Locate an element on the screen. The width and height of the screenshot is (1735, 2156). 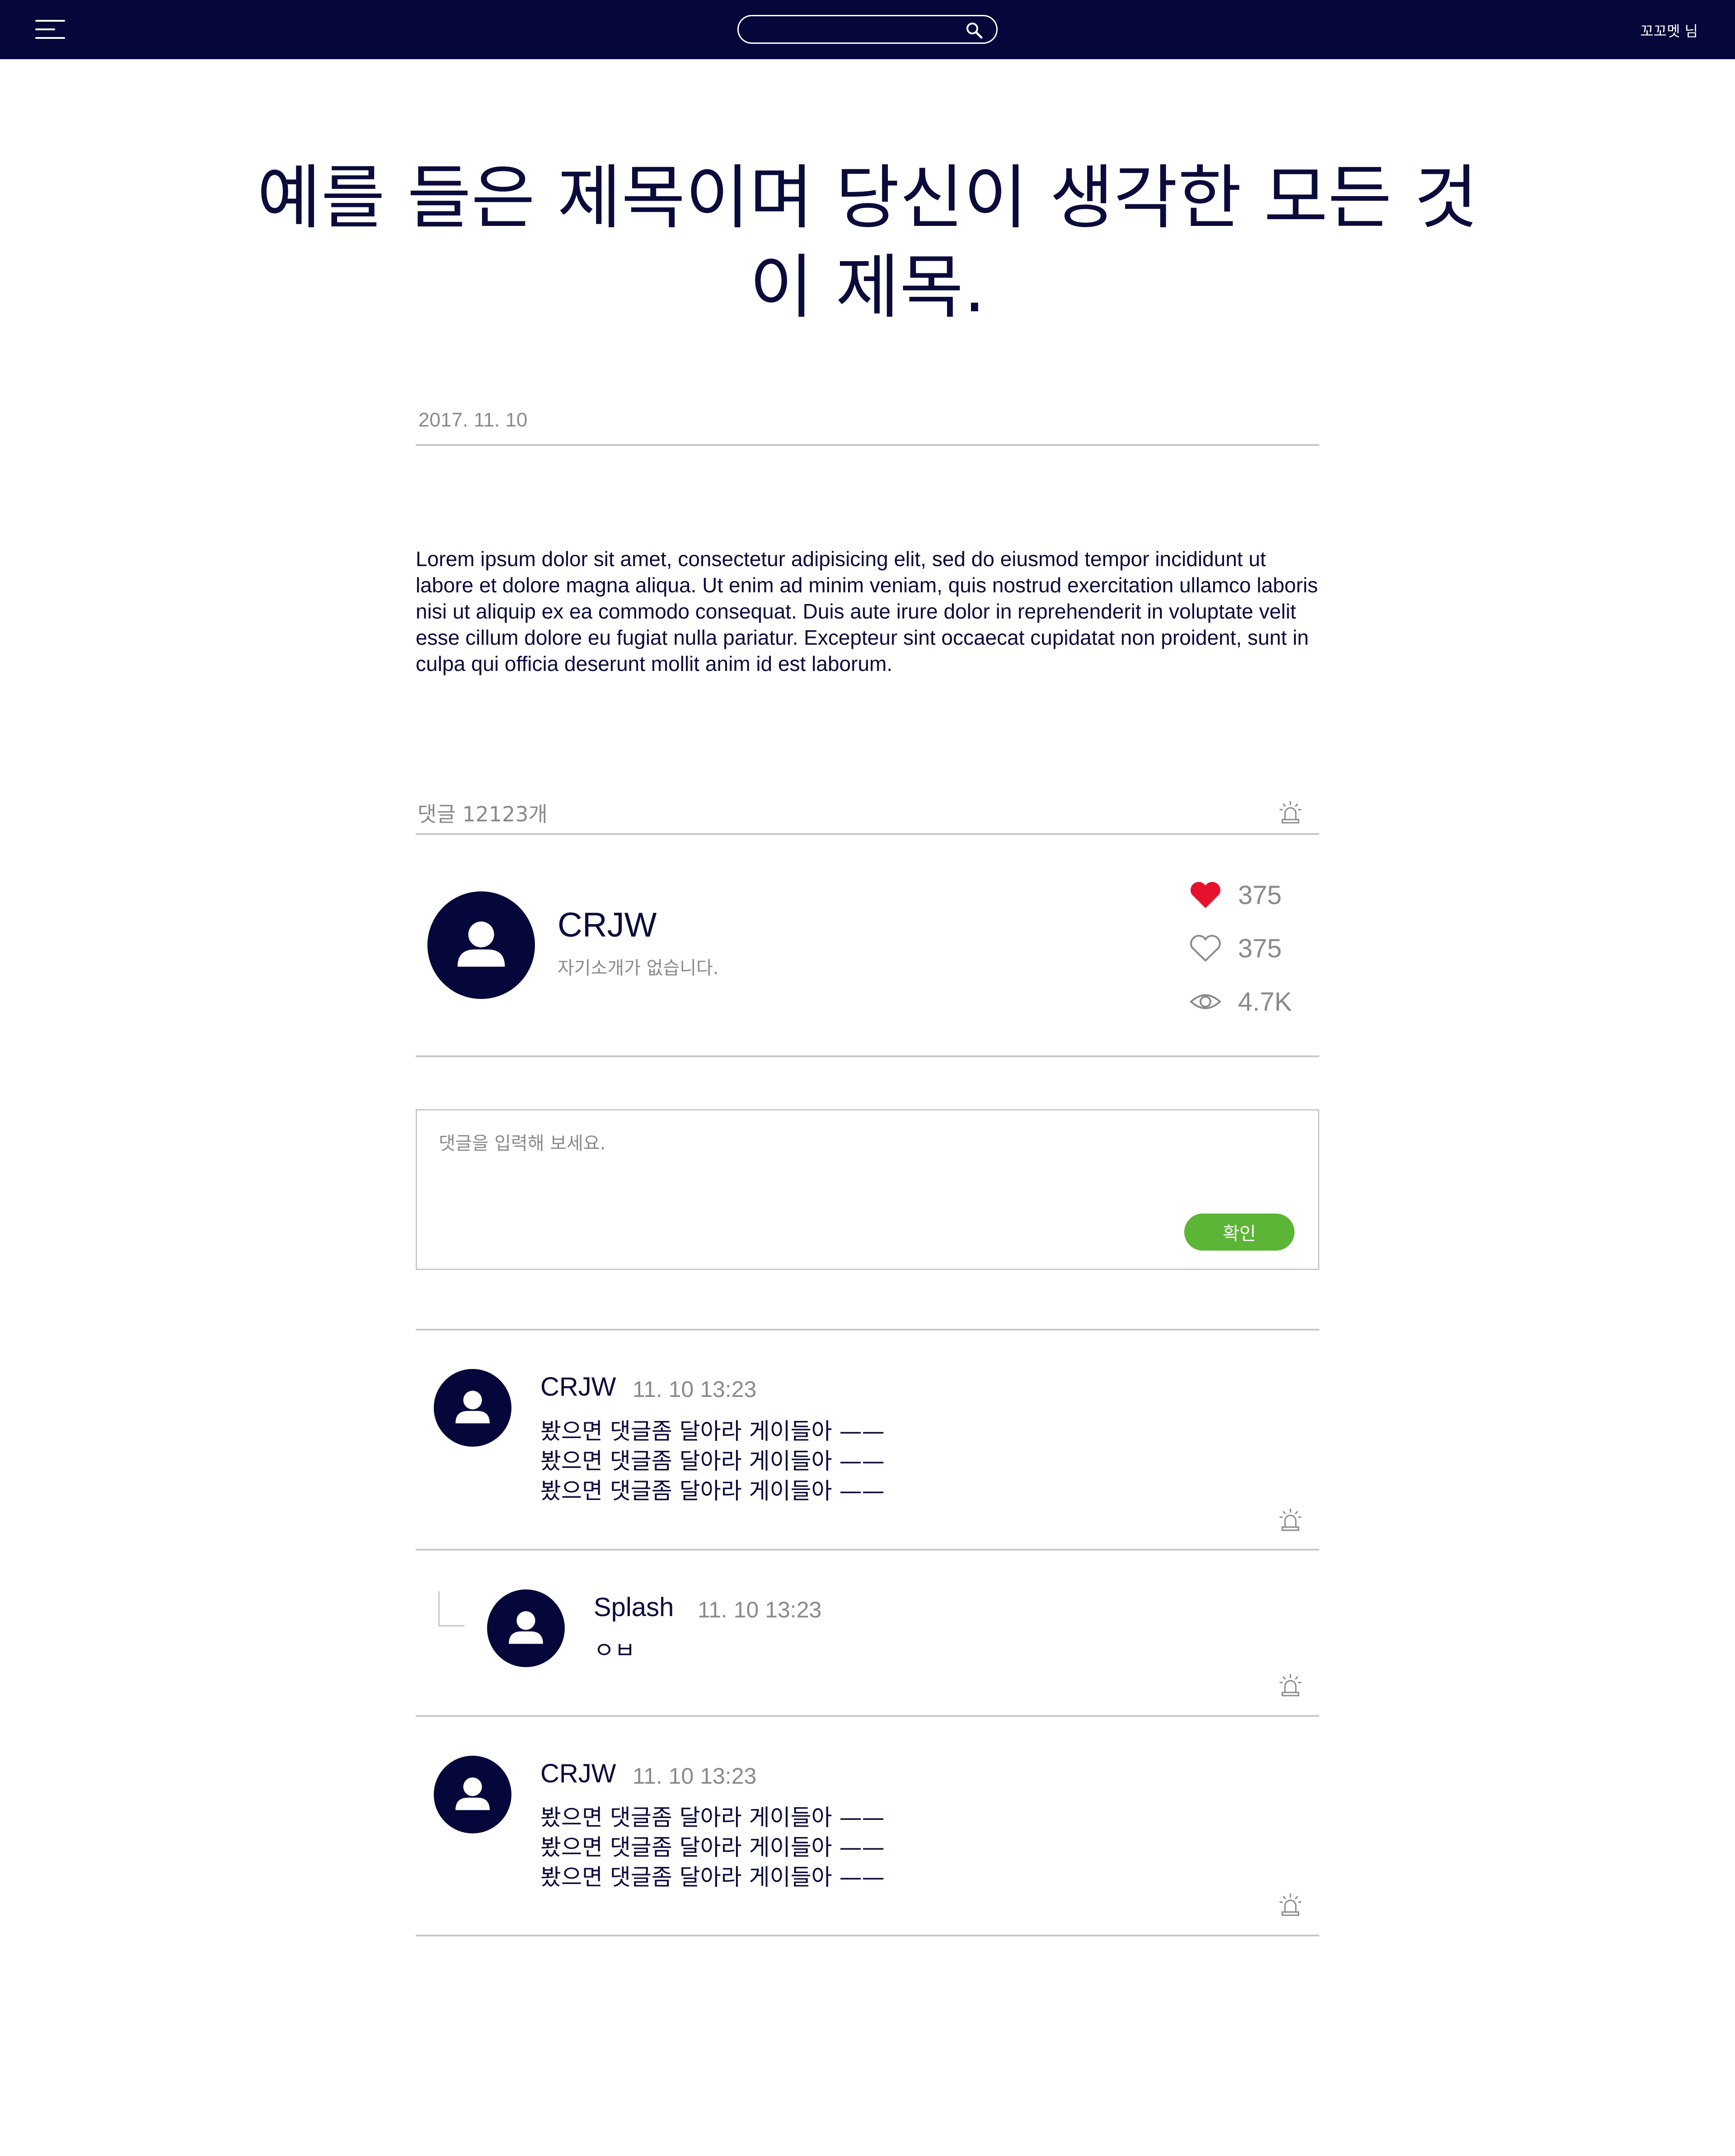
heart-filled-icon is located at coordinates (1205, 895).